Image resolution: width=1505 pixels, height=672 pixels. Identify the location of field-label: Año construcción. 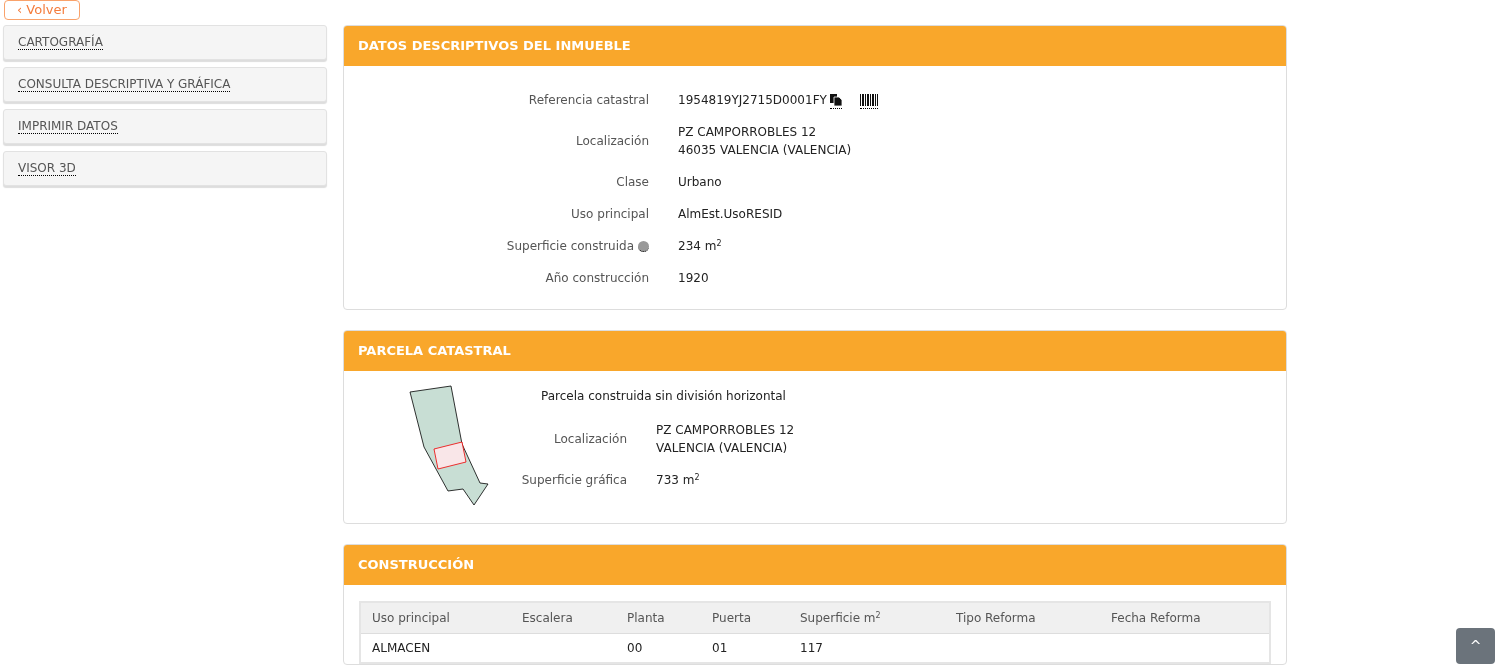
(597, 278).